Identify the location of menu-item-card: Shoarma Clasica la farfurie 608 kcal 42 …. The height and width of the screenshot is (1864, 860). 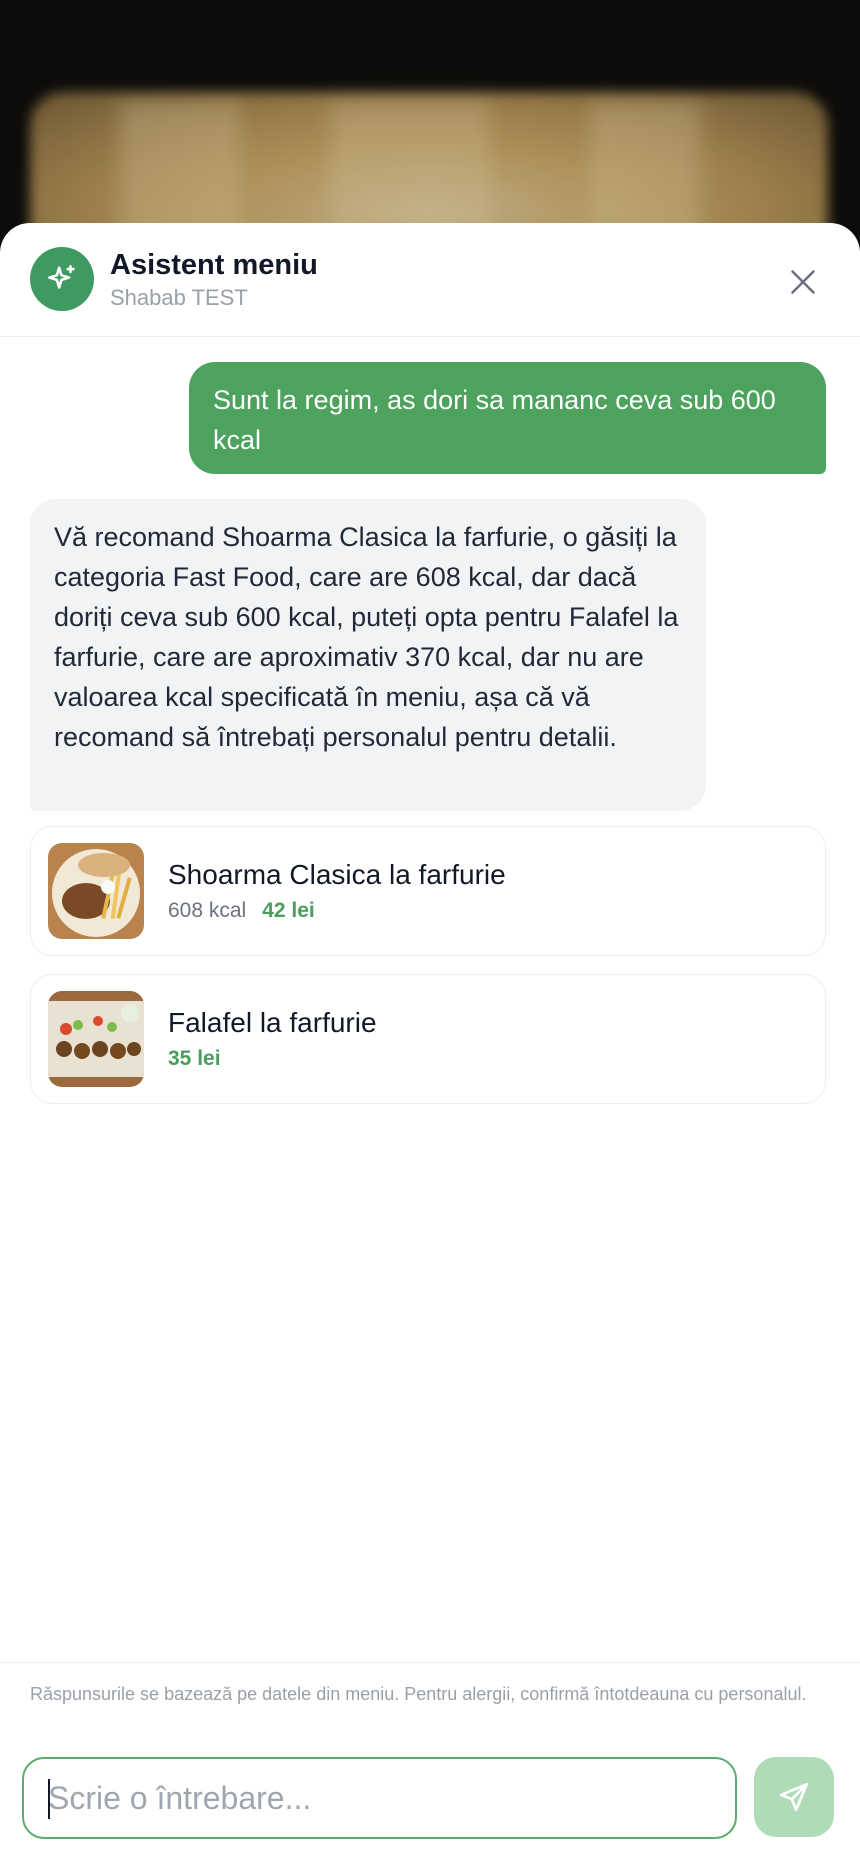
(428, 891).